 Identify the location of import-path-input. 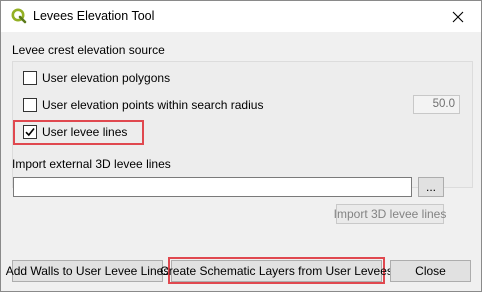
(212, 187).